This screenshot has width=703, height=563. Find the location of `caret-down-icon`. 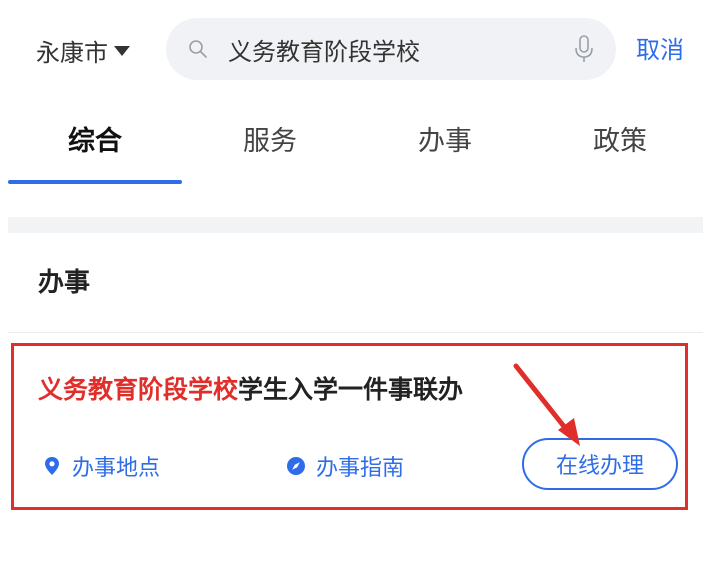

caret-down-icon is located at coordinates (122, 51).